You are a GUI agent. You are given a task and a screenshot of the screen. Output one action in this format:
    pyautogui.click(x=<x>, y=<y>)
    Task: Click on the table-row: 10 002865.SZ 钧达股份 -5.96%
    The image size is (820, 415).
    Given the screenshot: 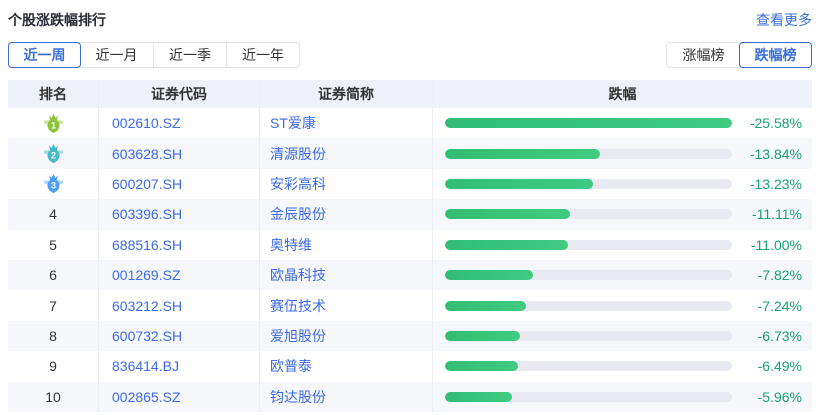 What is the action you would take?
    pyautogui.click(x=410, y=396)
    